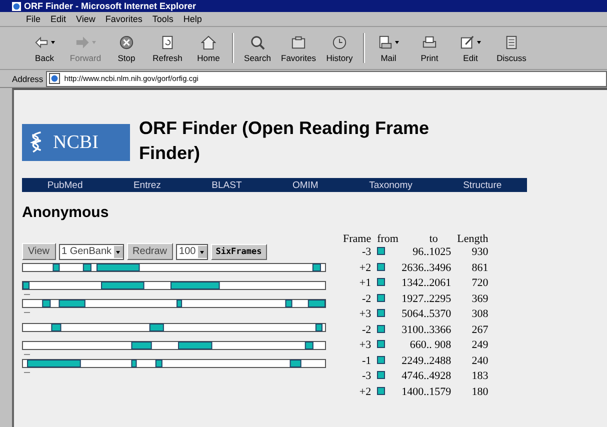  I want to click on toolbar-button: Home, so click(208, 48).